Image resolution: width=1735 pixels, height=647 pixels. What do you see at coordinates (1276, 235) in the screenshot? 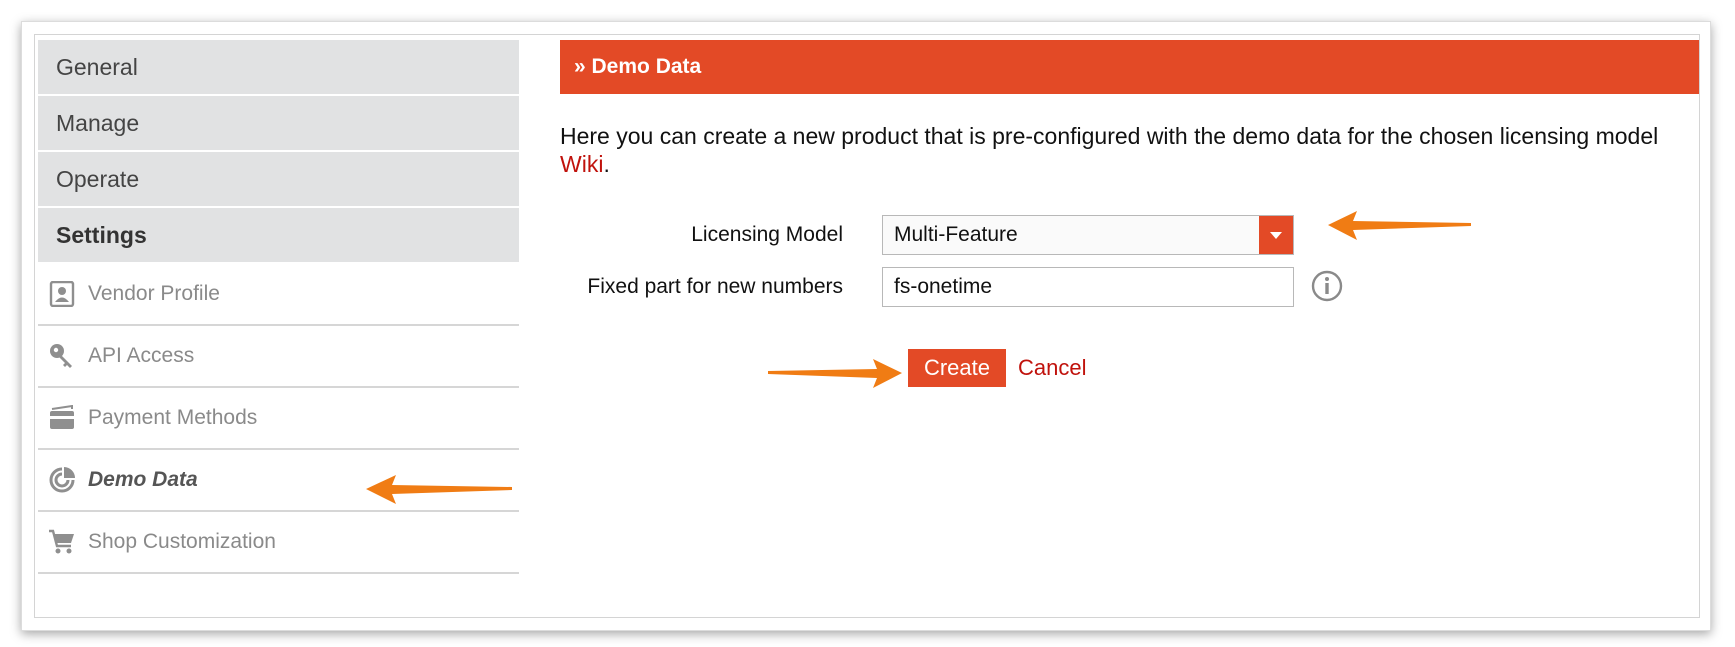
I see `chevron-down-icon` at bounding box center [1276, 235].